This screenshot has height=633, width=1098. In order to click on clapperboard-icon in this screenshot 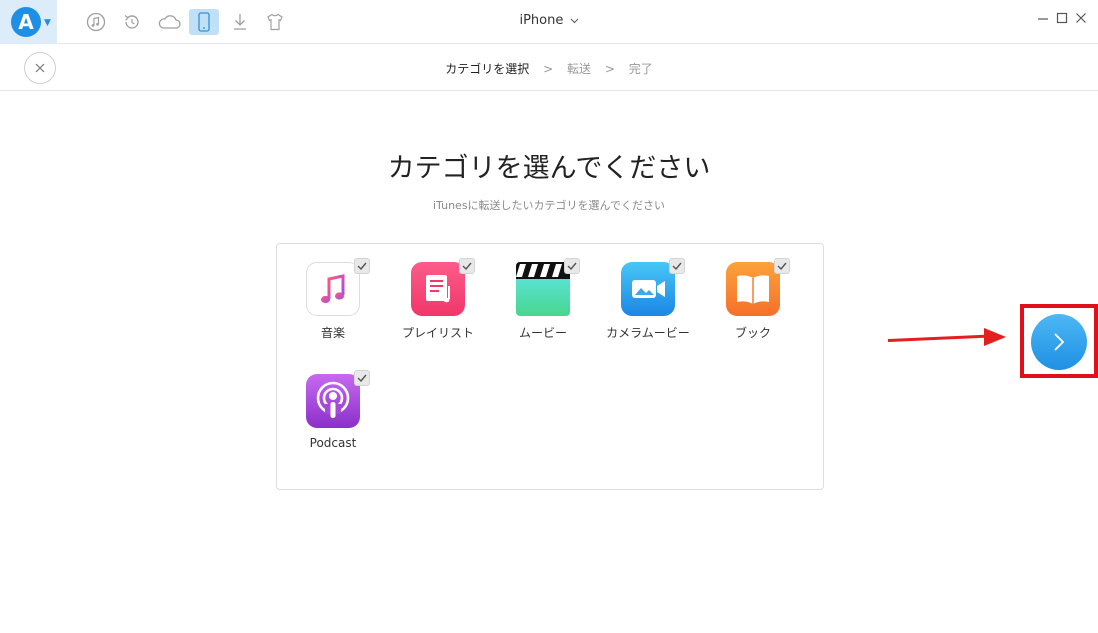, I will do `click(543, 289)`.